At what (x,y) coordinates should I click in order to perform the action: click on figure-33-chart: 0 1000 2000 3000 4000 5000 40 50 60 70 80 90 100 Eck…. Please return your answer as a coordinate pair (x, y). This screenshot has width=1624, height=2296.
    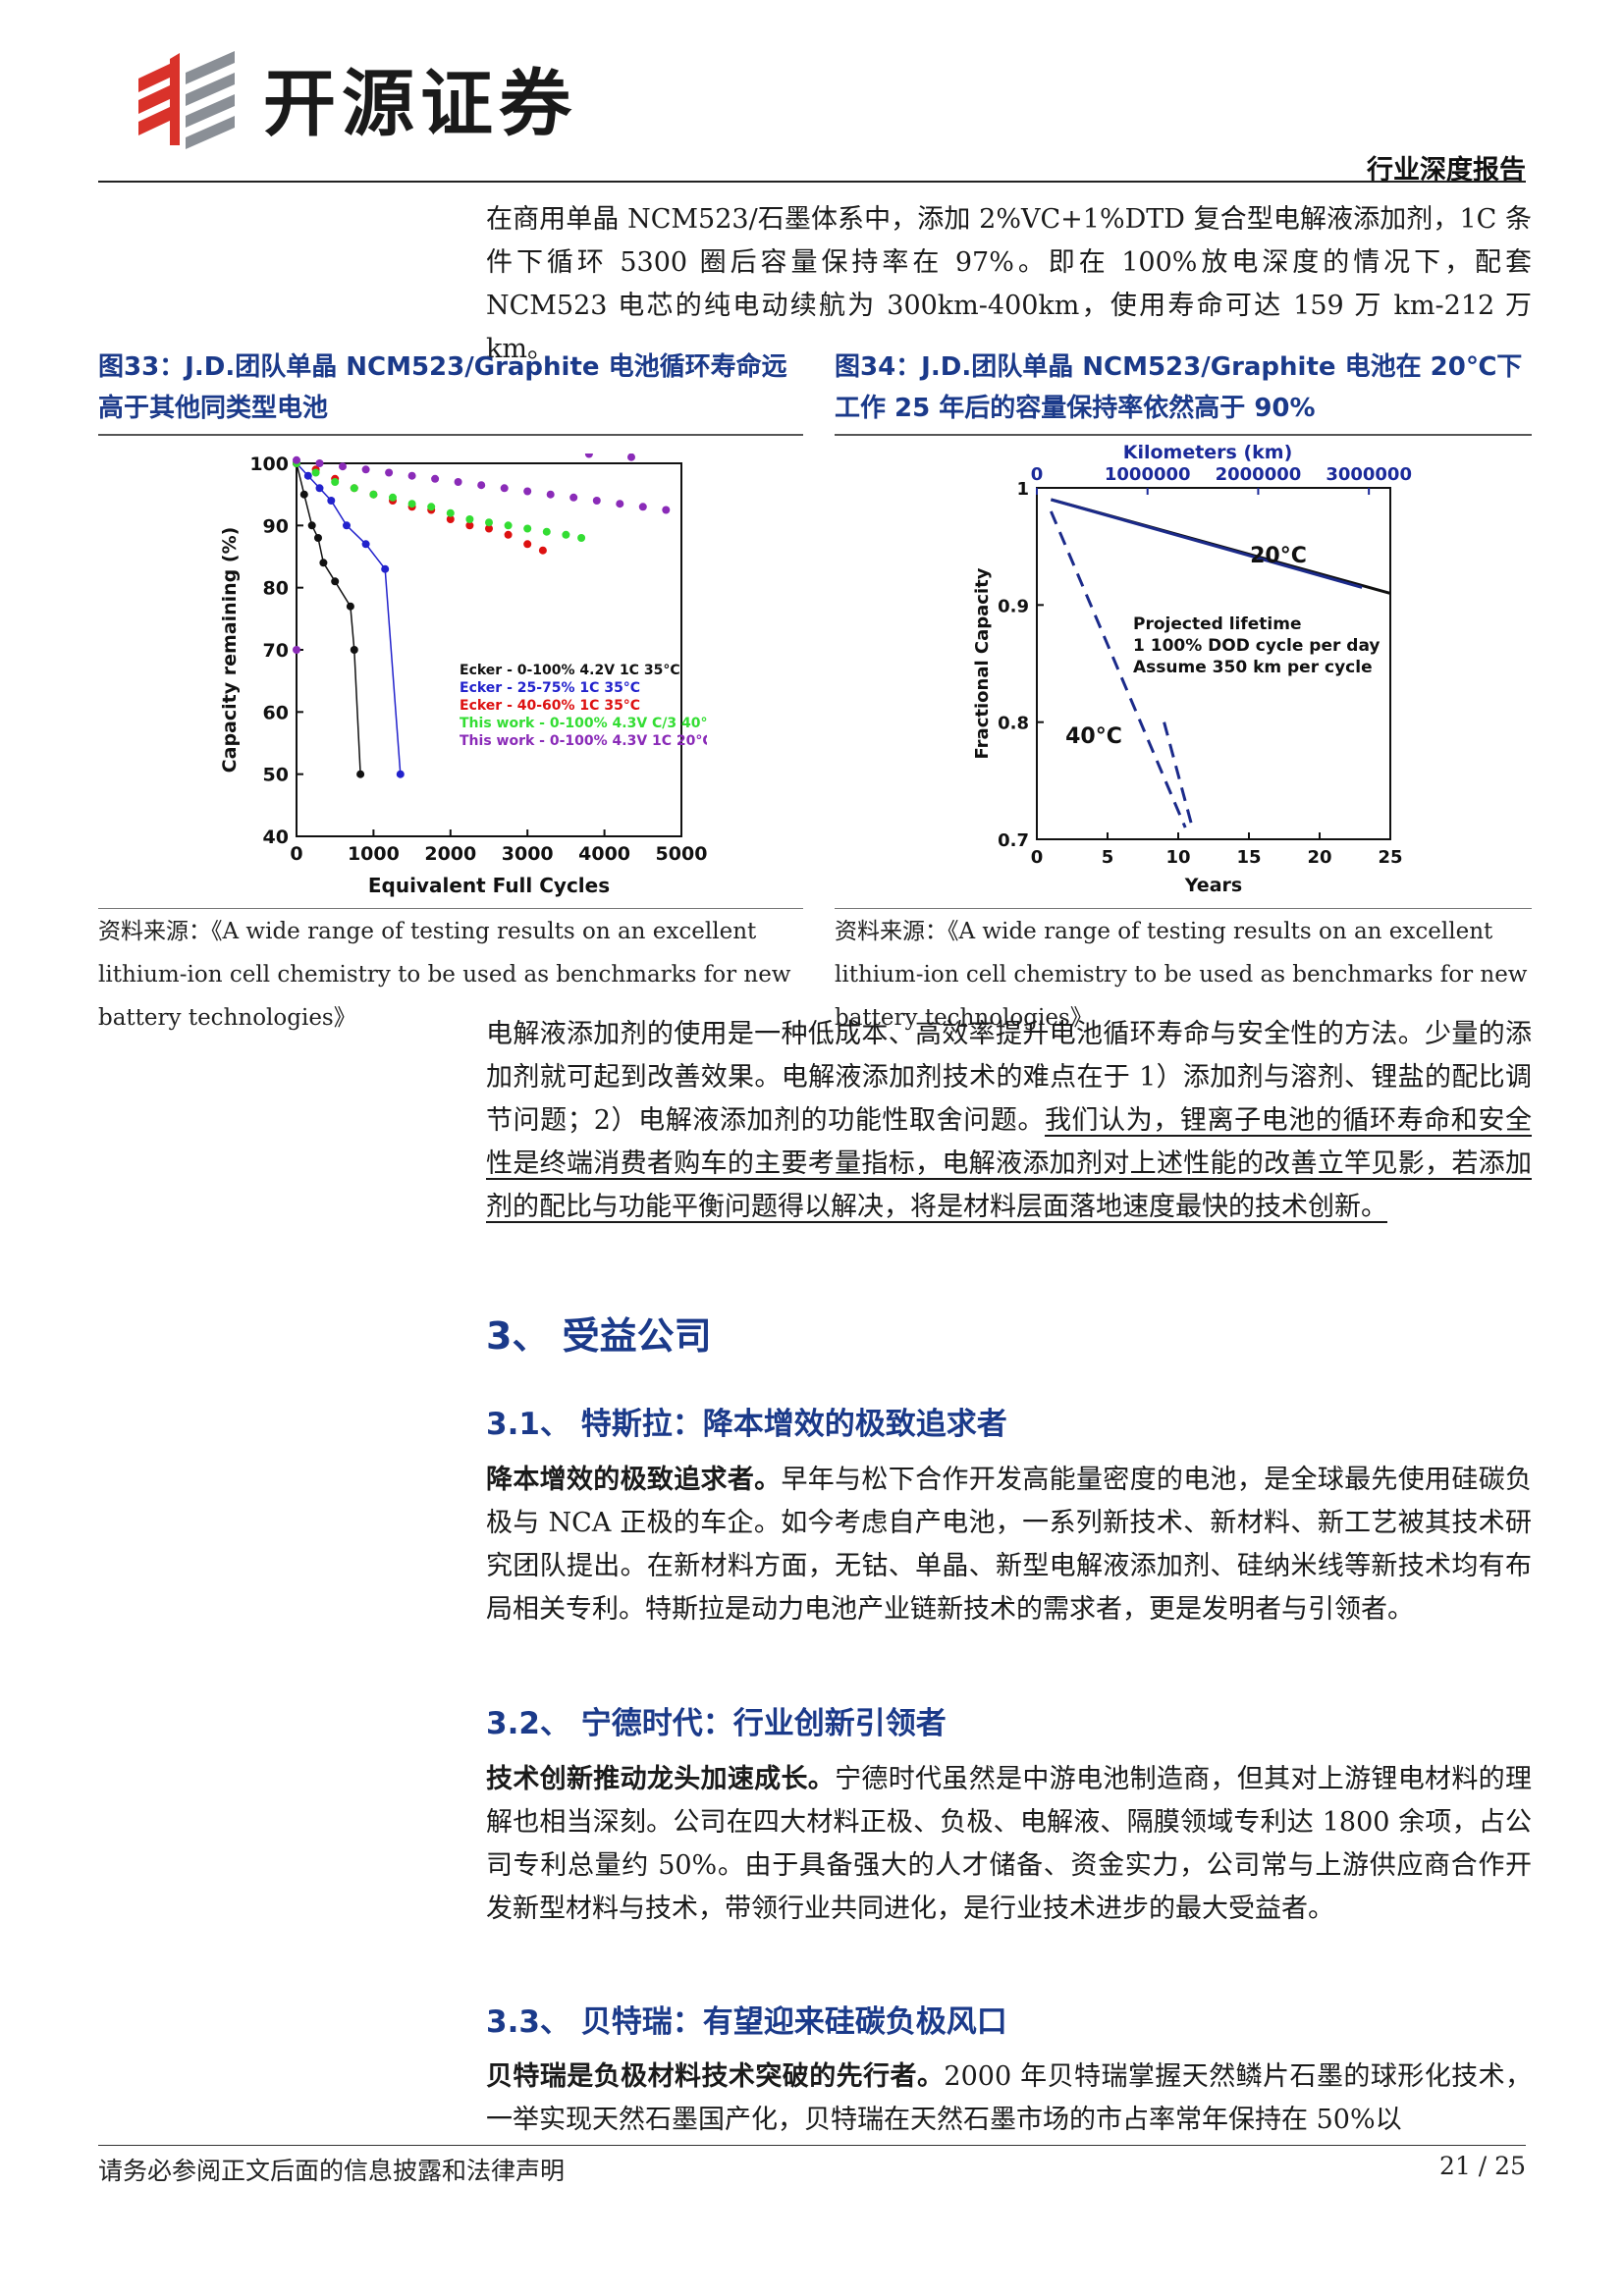
    Looking at the image, I should click on (463, 675).